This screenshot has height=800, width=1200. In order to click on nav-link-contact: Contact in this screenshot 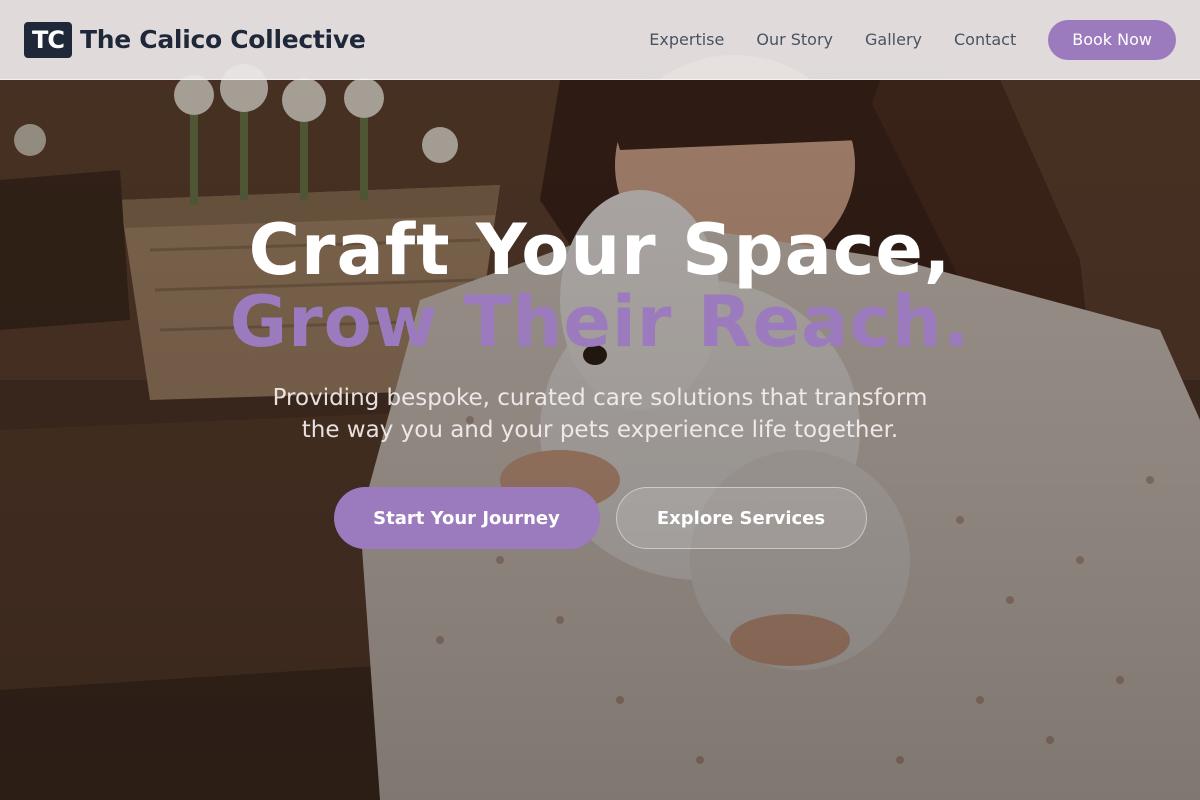, I will do `click(985, 39)`.